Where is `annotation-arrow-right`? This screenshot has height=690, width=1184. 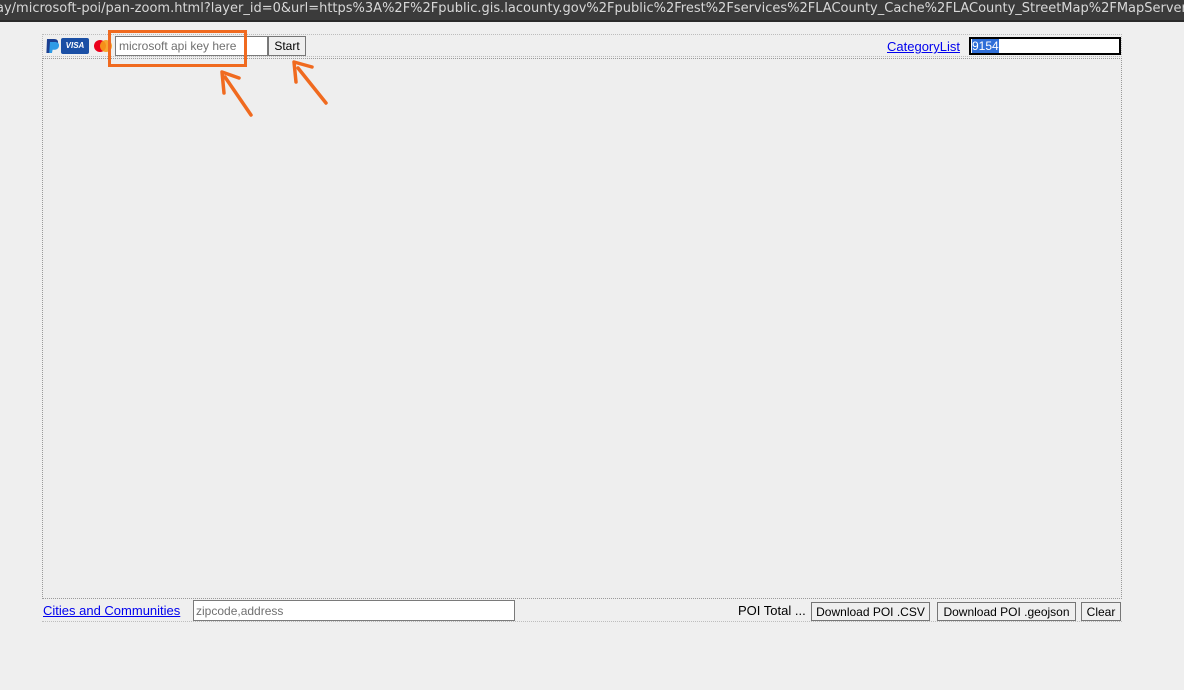 annotation-arrow-right is located at coordinates (310, 82).